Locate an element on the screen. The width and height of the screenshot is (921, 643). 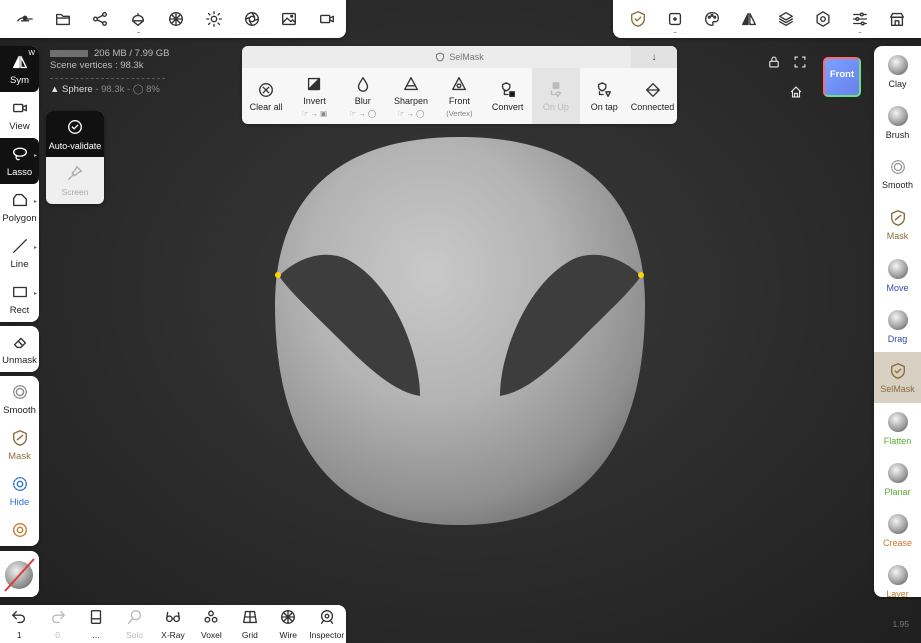
grid-icon is located at coordinates (249, 617).